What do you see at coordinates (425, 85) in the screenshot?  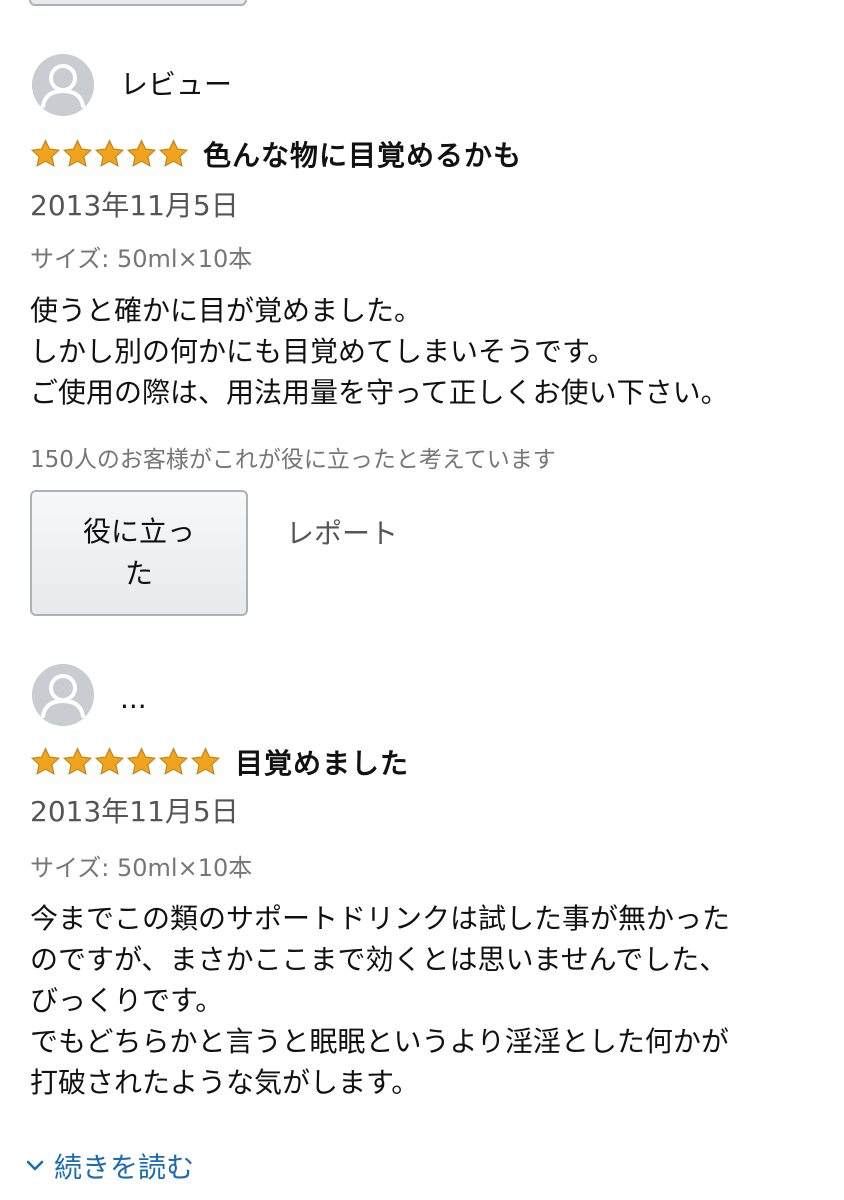 I see `reviewer-profile: レビュー` at bounding box center [425, 85].